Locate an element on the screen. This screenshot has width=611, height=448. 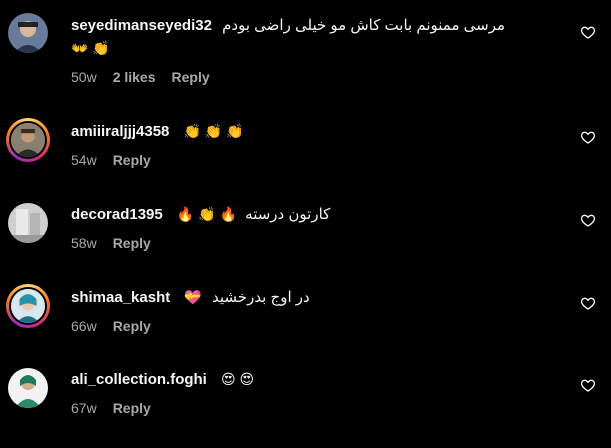
comment-username: shimaa_kasht is located at coordinates (120, 297).